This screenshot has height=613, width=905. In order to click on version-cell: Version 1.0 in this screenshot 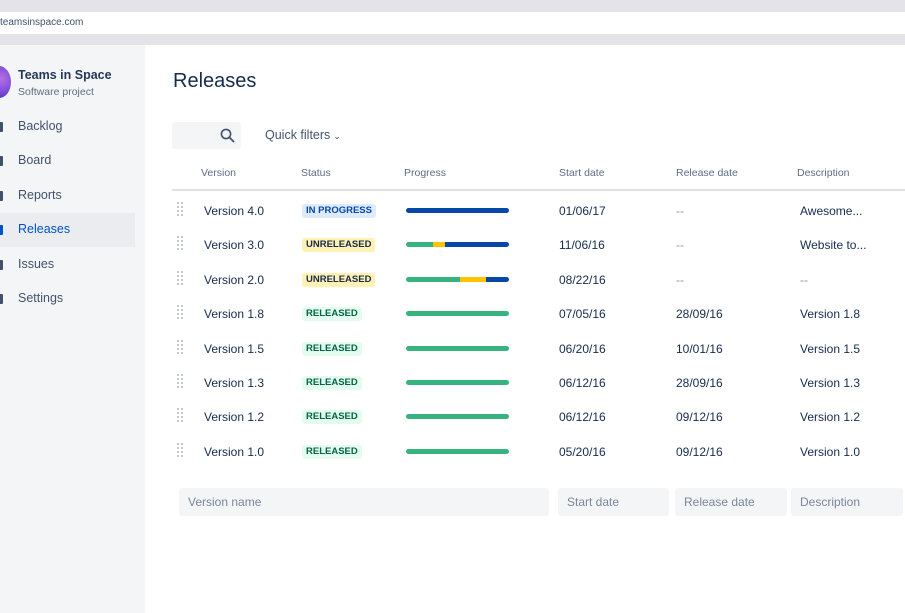, I will do `click(234, 452)`.